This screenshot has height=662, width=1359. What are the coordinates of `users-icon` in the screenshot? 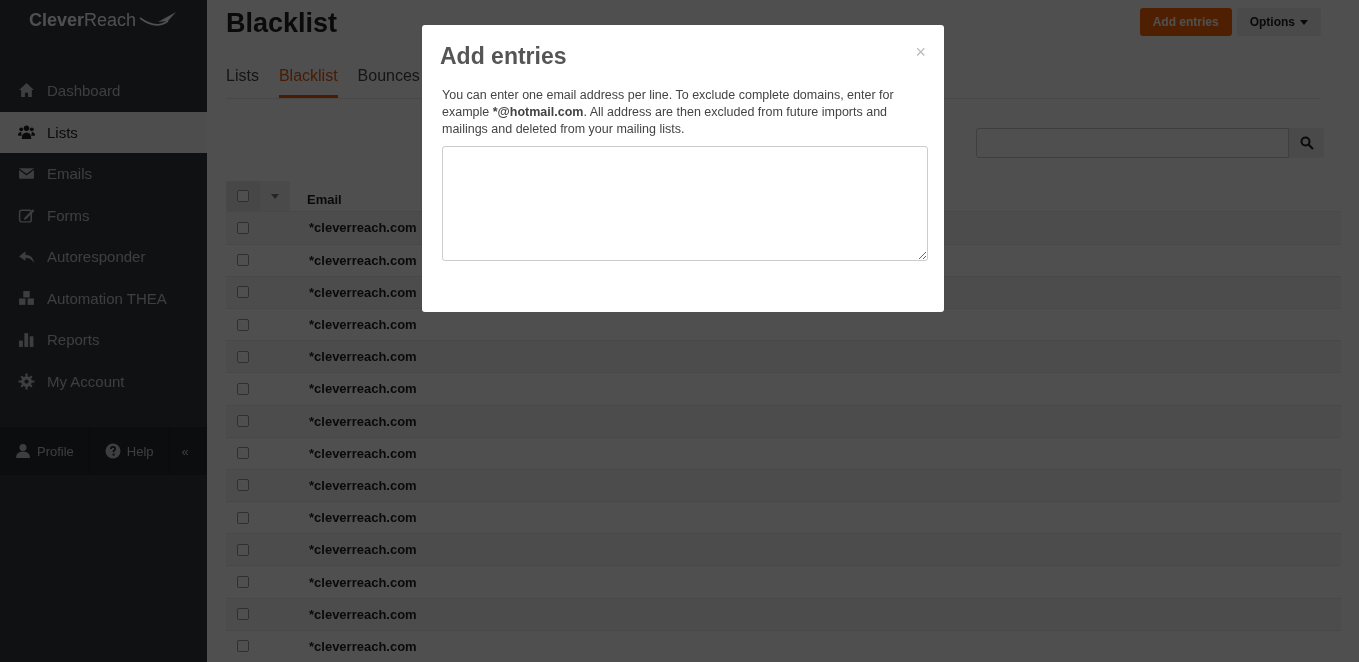 It's located at (26, 132).